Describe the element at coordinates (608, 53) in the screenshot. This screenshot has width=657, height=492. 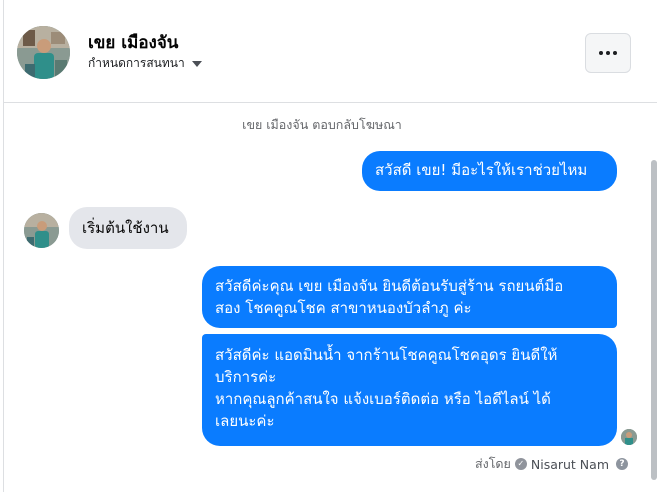
I see `more-options-button` at that location.